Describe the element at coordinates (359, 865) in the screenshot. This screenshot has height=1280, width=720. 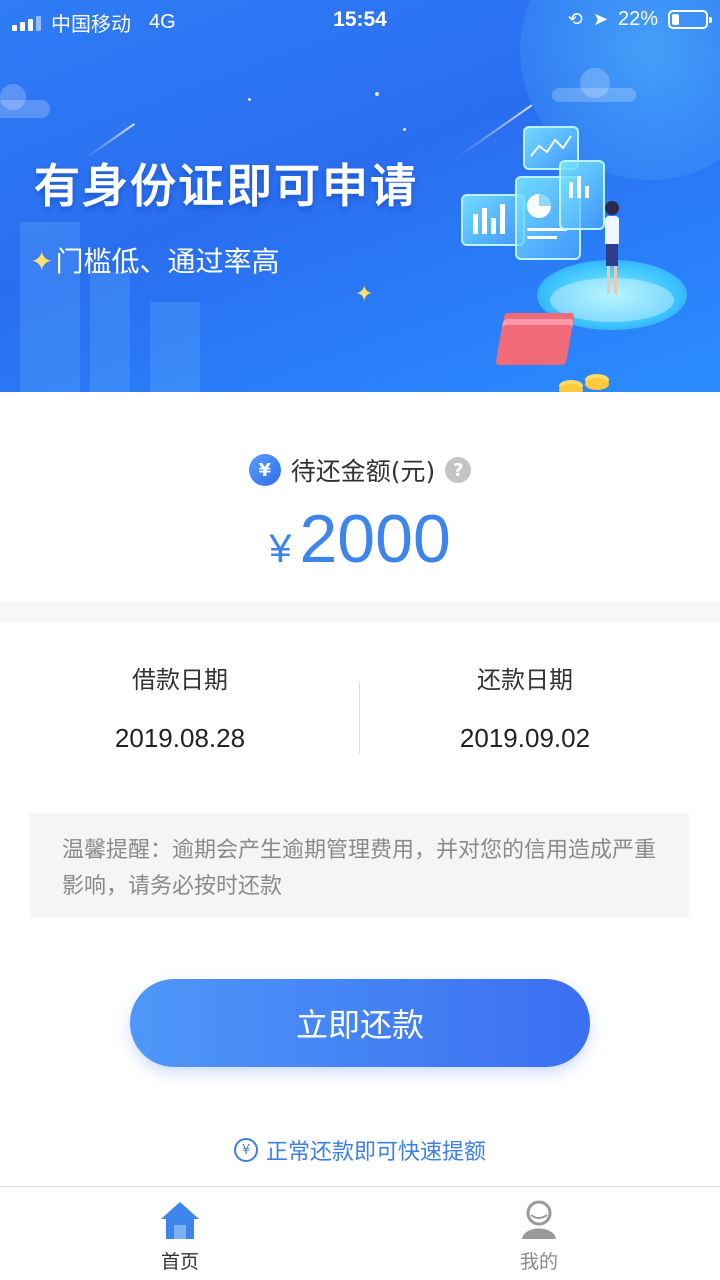
I see `reminder-notice: 温馨提醒：逾期会产生逾期管理费用，并对您的信用造成严重影响，请务必按时还款` at that location.